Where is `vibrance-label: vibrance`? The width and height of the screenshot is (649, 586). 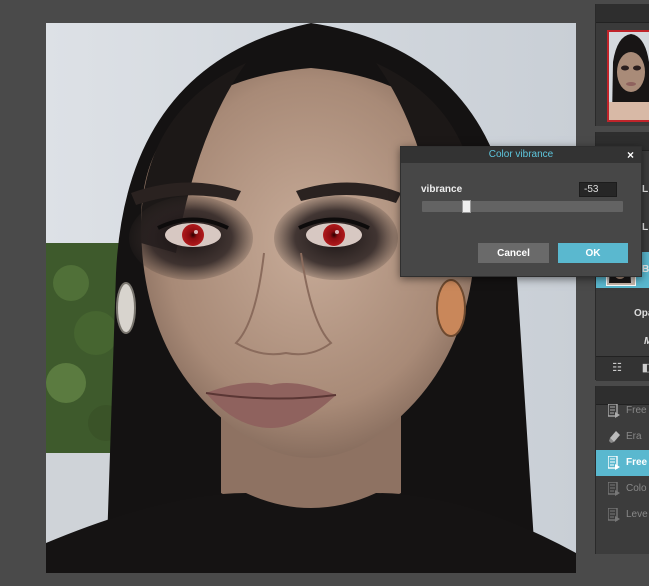 vibrance-label: vibrance is located at coordinates (442, 189).